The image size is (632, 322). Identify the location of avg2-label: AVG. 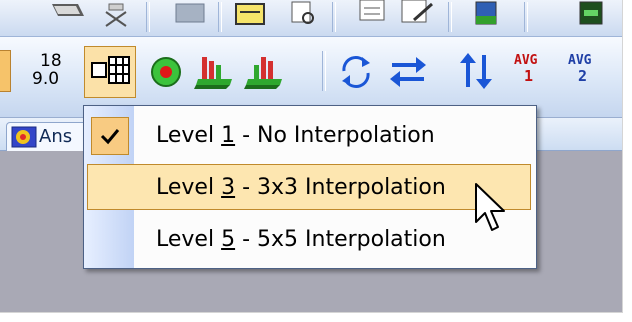
(580, 60).